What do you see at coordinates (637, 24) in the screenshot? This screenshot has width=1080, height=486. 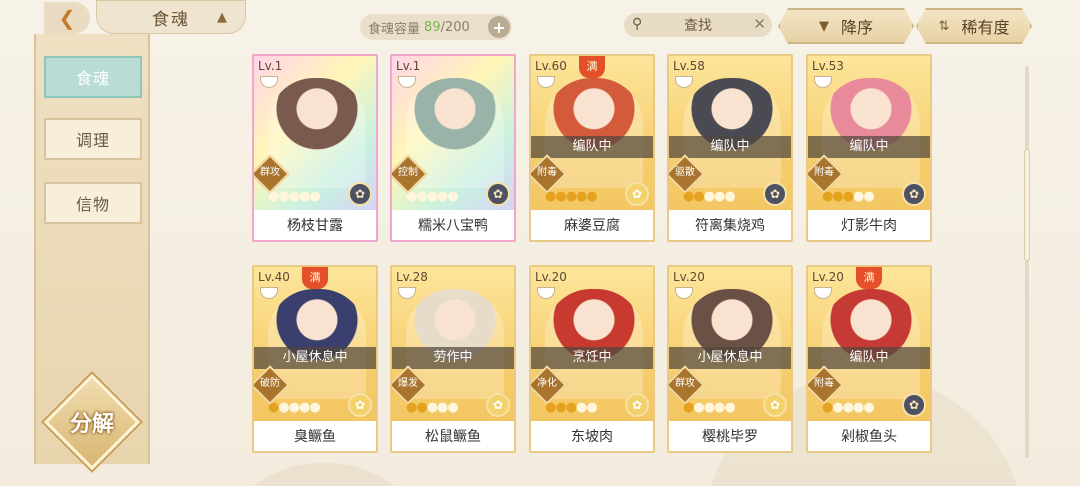 I see `search-icon: ⚲` at bounding box center [637, 24].